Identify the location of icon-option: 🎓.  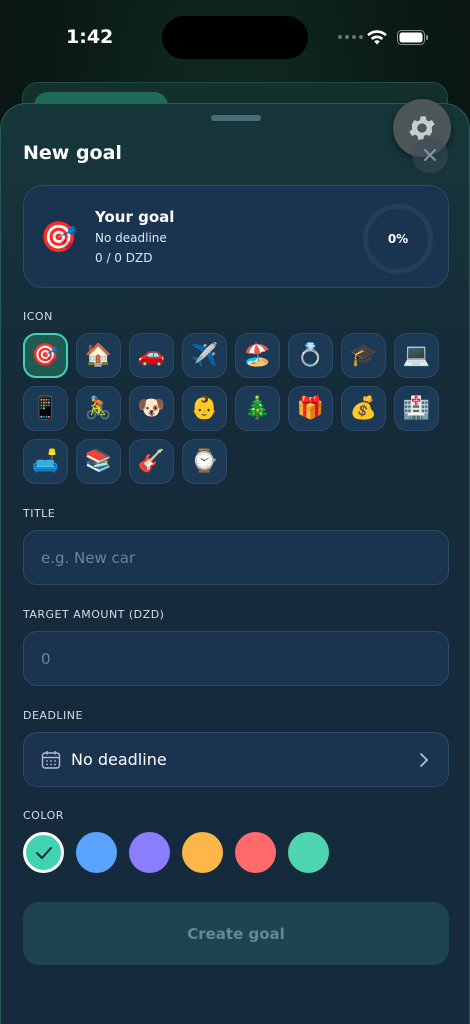
(363, 355).